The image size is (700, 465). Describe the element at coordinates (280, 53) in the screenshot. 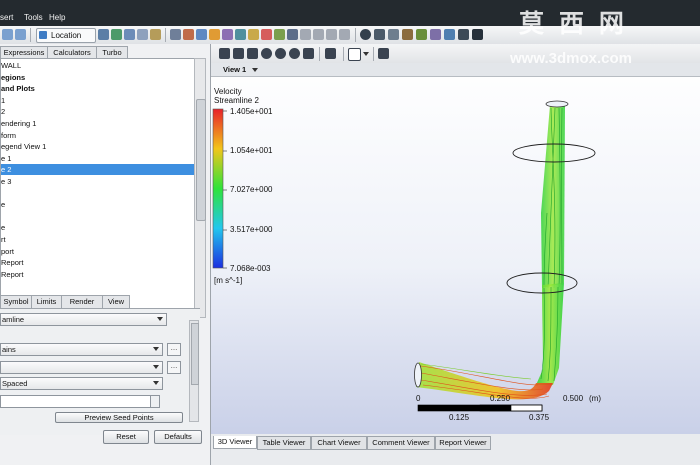

I see `zoom-box-icon` at that location.